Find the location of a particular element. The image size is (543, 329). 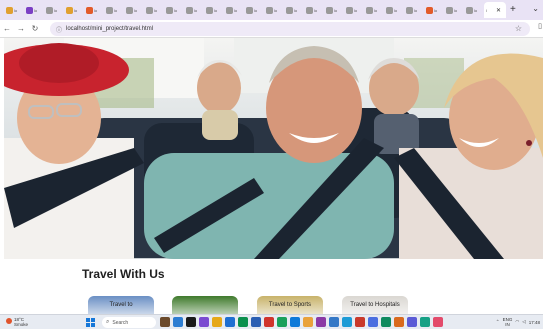

taskbar-search: ⌕ Search is located at coordinates (129, 322).